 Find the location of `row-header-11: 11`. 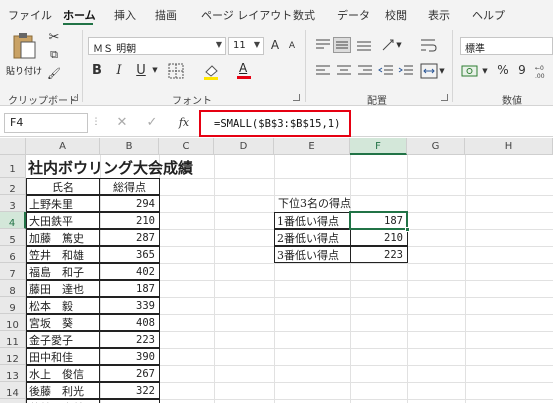

row-header-11: 11 is located at coordinates (13, 339).